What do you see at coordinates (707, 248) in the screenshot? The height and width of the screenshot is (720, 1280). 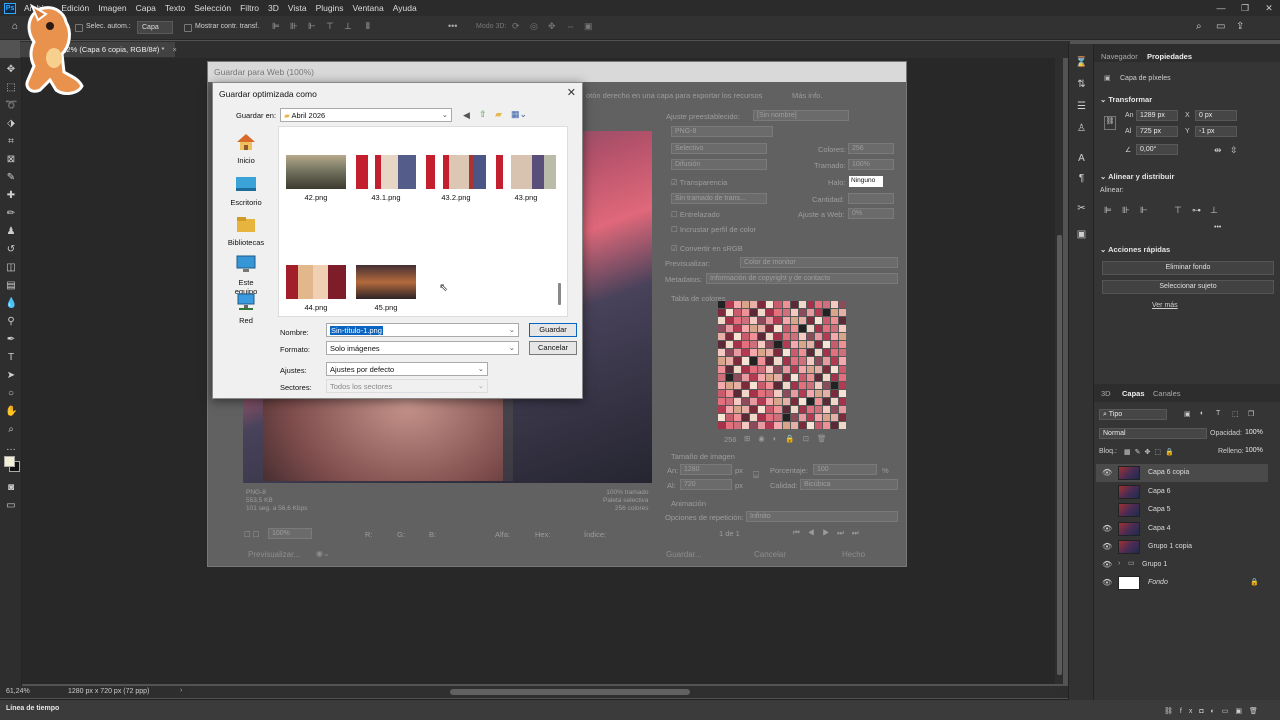 I see `convert-srgb-checkbox: ☑ Convertir en sRGB` at bounding box center [707, 248].